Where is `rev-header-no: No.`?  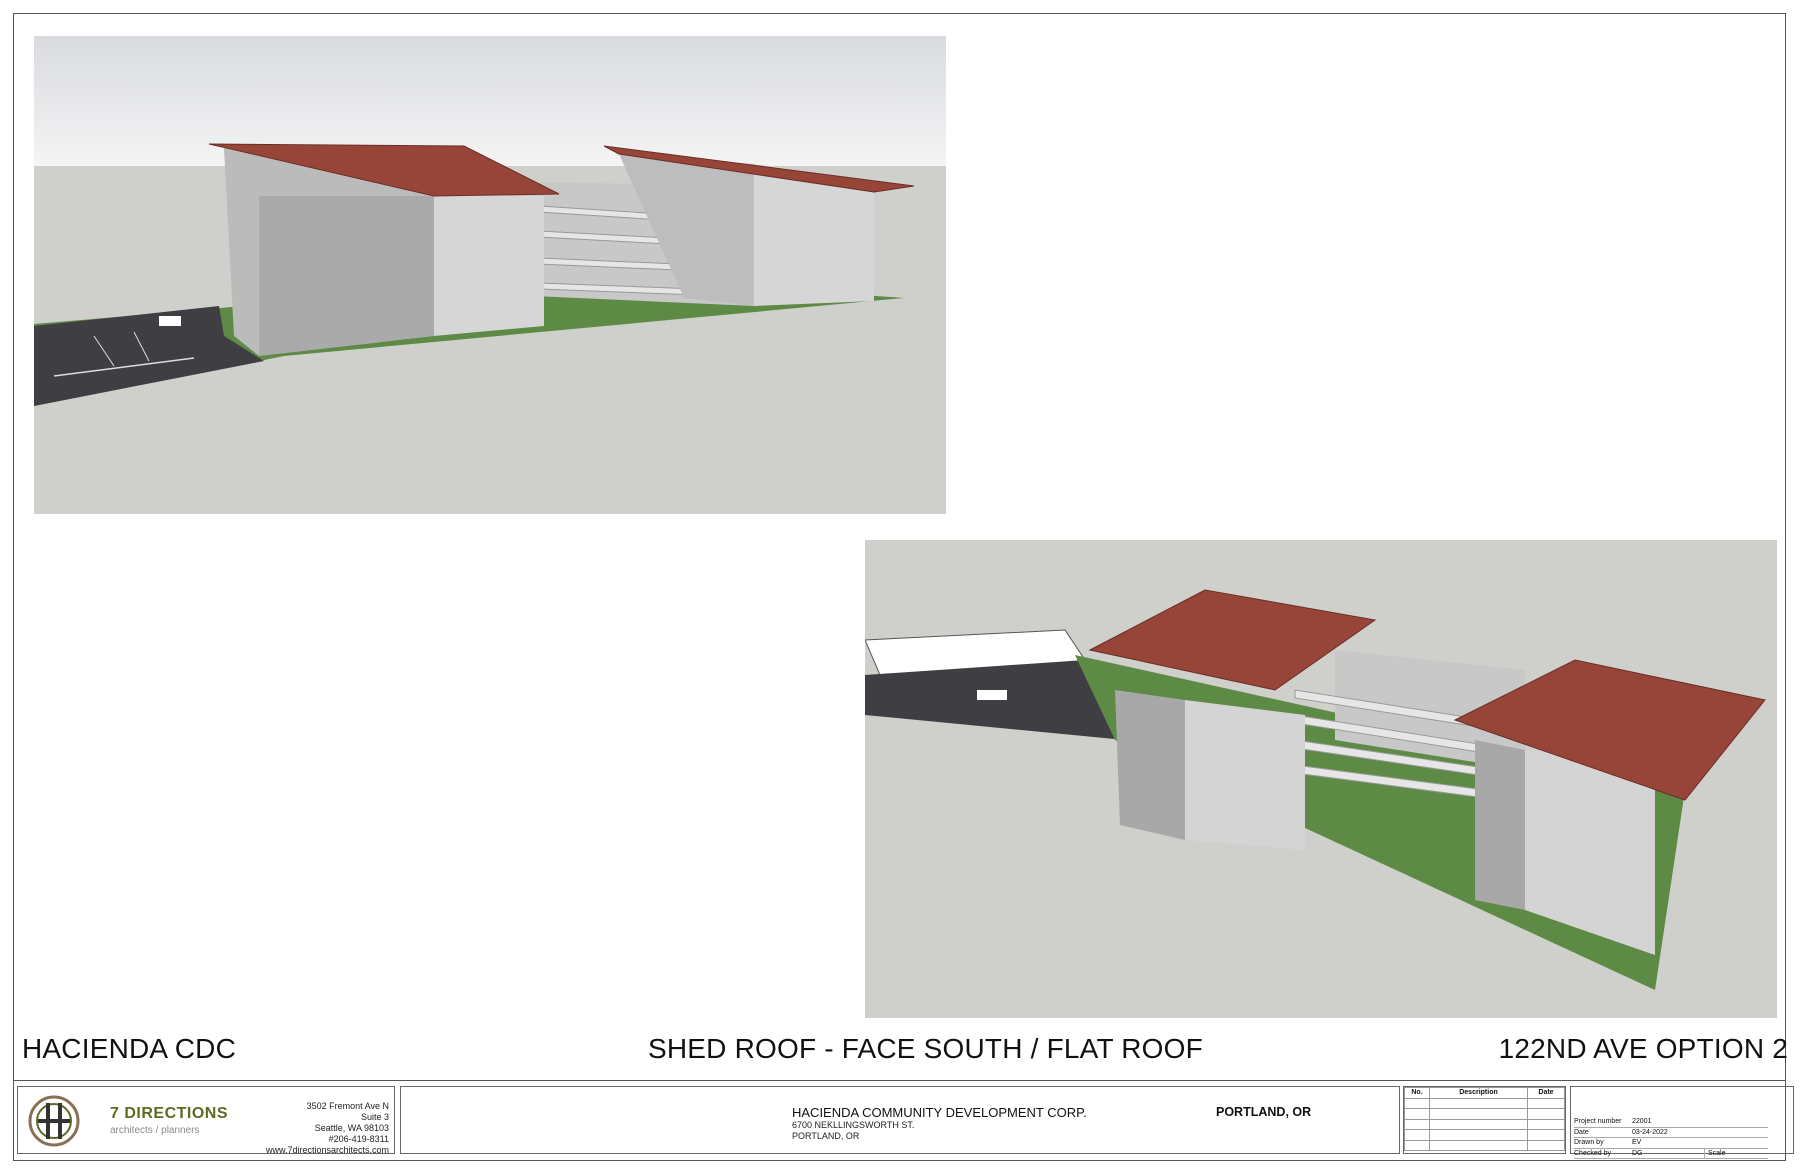
rev-header-no: No. is located at coordinates (1417, 1093).